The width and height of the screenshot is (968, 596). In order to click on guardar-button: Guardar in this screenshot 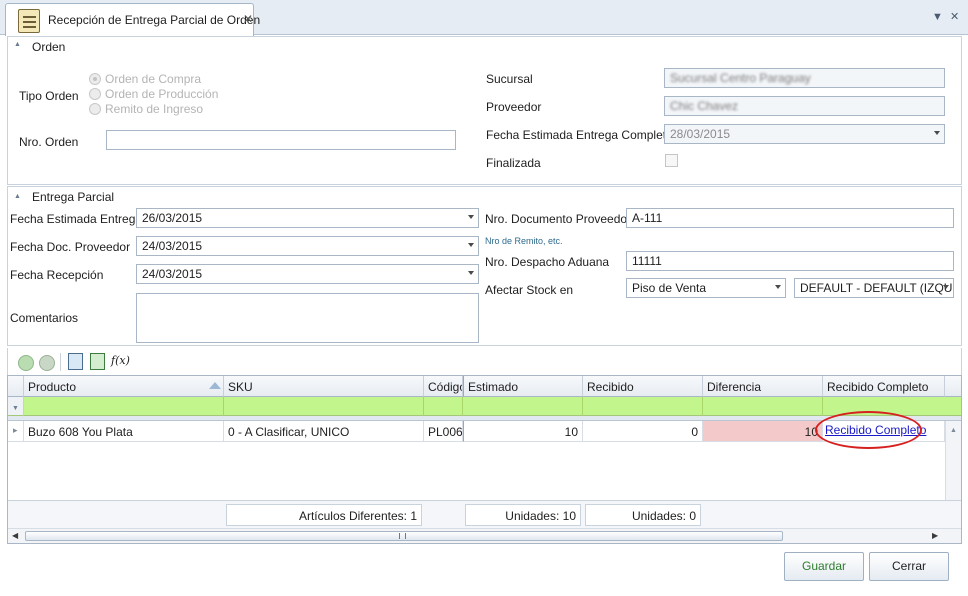, I will do `click(824, 566)`.